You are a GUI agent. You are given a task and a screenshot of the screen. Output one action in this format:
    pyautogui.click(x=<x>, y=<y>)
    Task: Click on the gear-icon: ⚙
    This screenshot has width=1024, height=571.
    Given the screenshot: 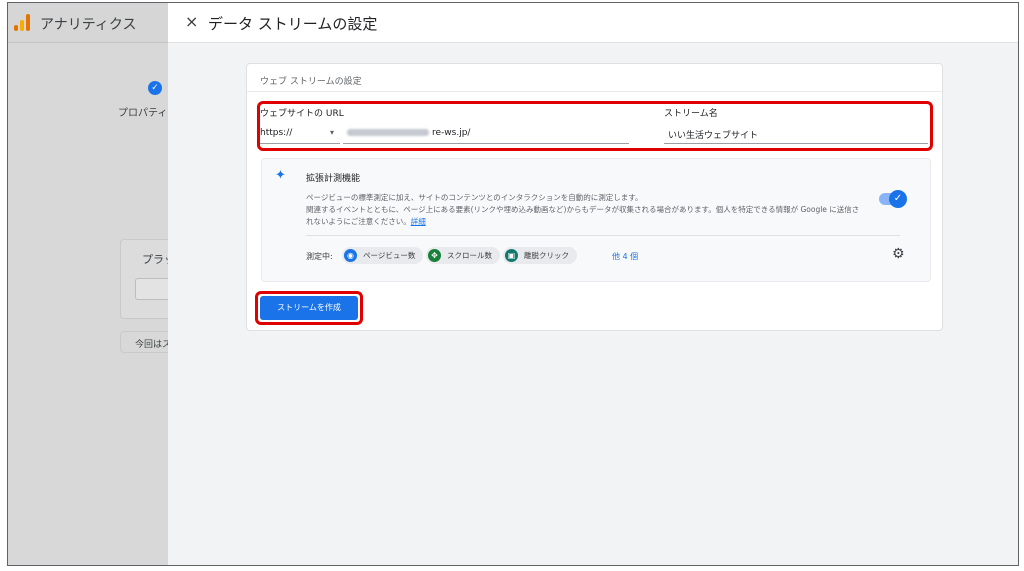 What is the action you would take?
    pyautogui.click(x=898, y=254)
    